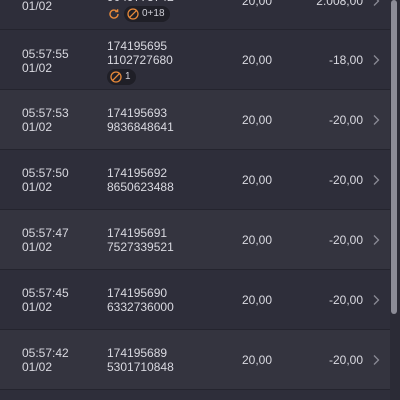 This screenshot has width=400, height=400. I want to click on row-bet-id-1: 174195695, so click(137, 46).